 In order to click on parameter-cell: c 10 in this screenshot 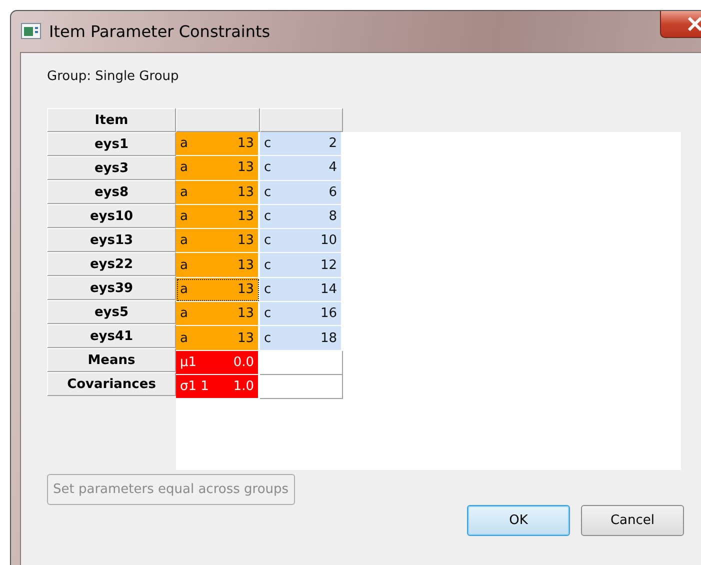, I will do `click(301, 241)`.